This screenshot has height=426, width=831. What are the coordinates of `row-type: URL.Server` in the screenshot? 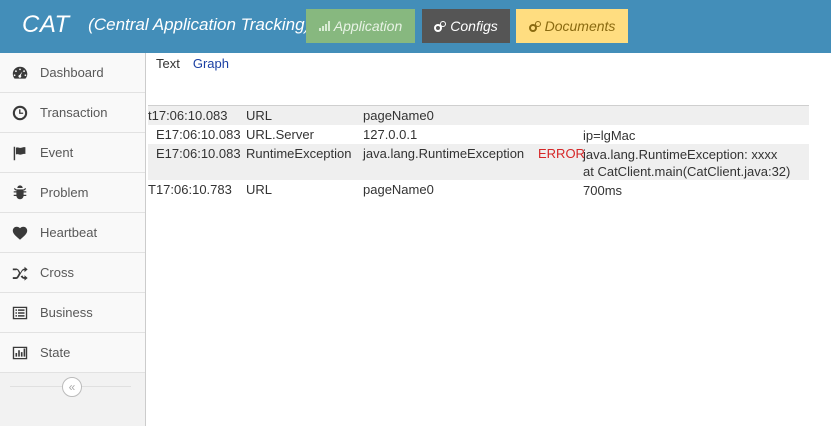 It's located at (280, 134).